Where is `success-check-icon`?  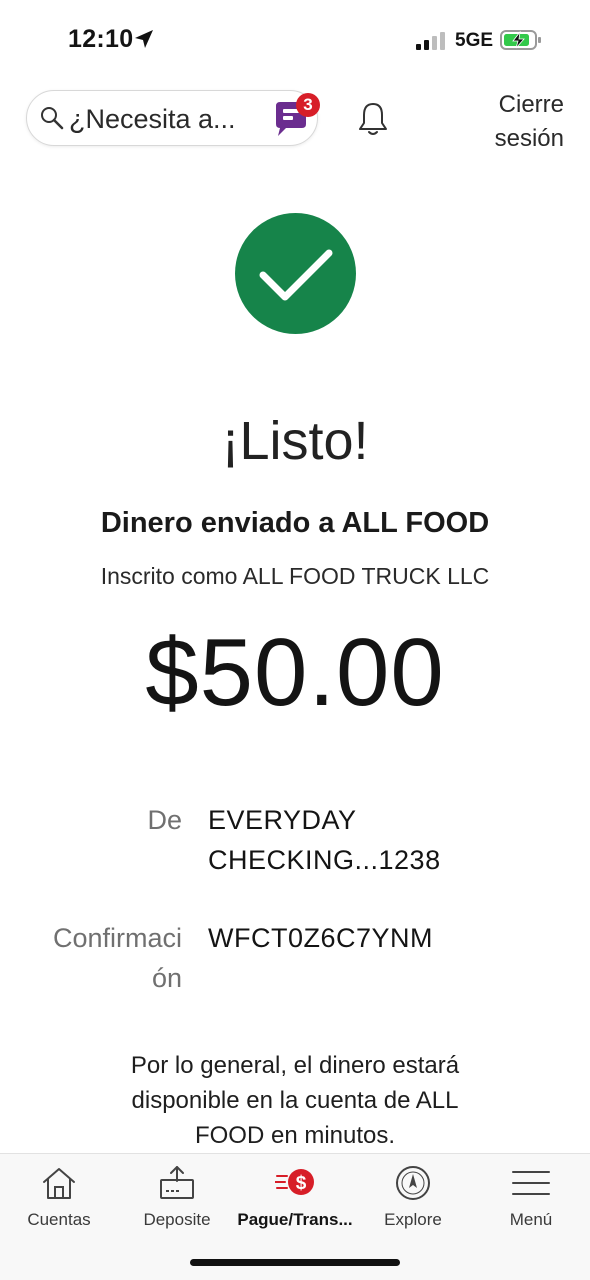
success-check-icon is located at coordinates (295, 273).